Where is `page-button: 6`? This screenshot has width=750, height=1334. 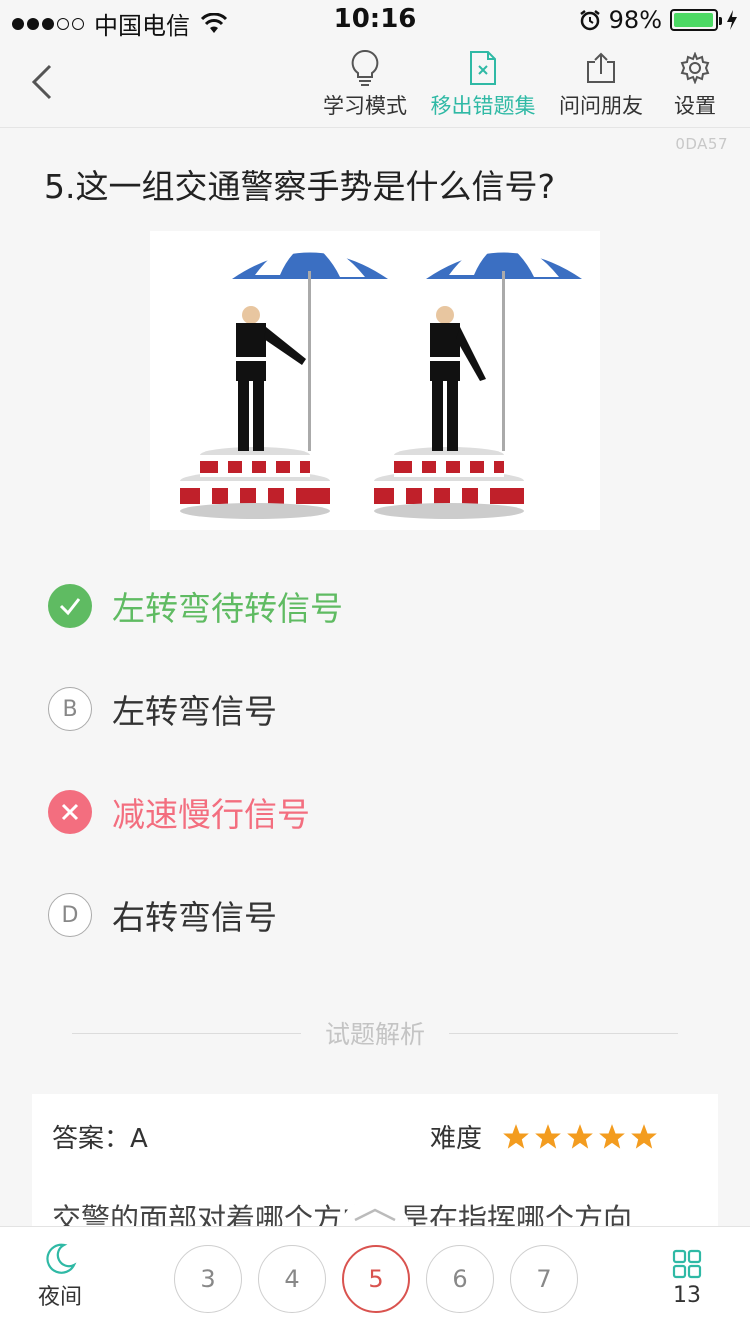
page-button: 6 is located at coordinates (460, 1279).